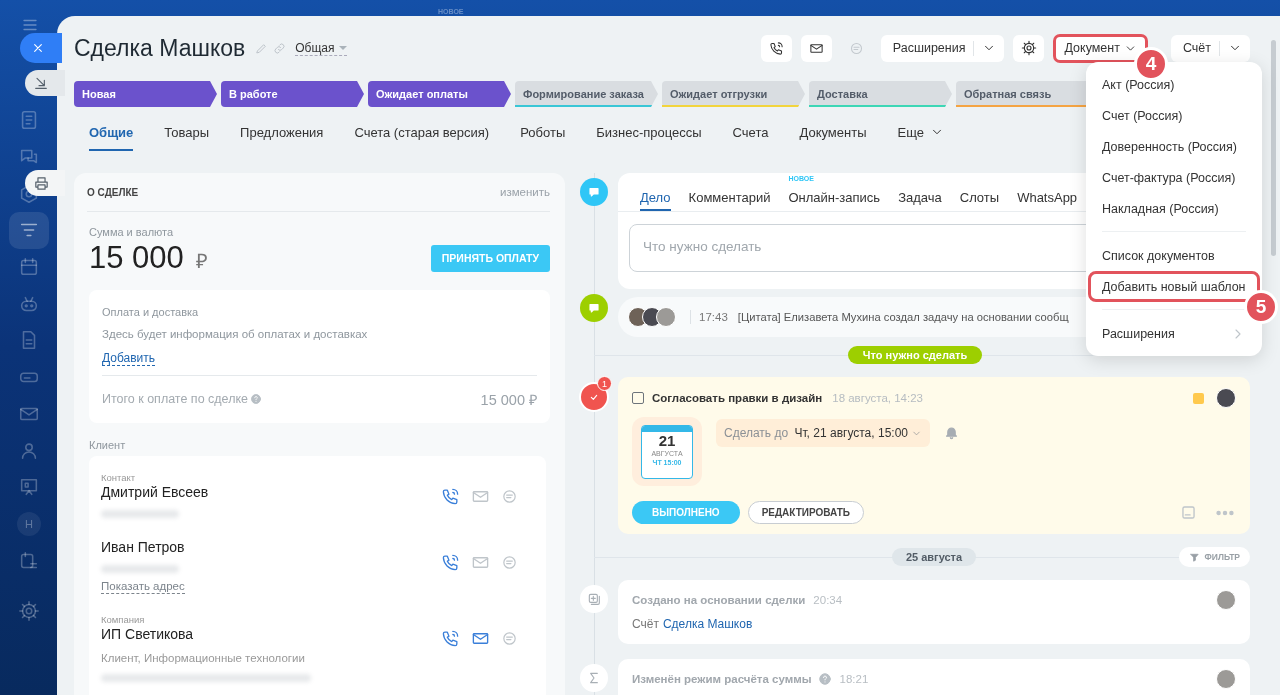  I want to click on counter-badge: 1, so click(604, 383).